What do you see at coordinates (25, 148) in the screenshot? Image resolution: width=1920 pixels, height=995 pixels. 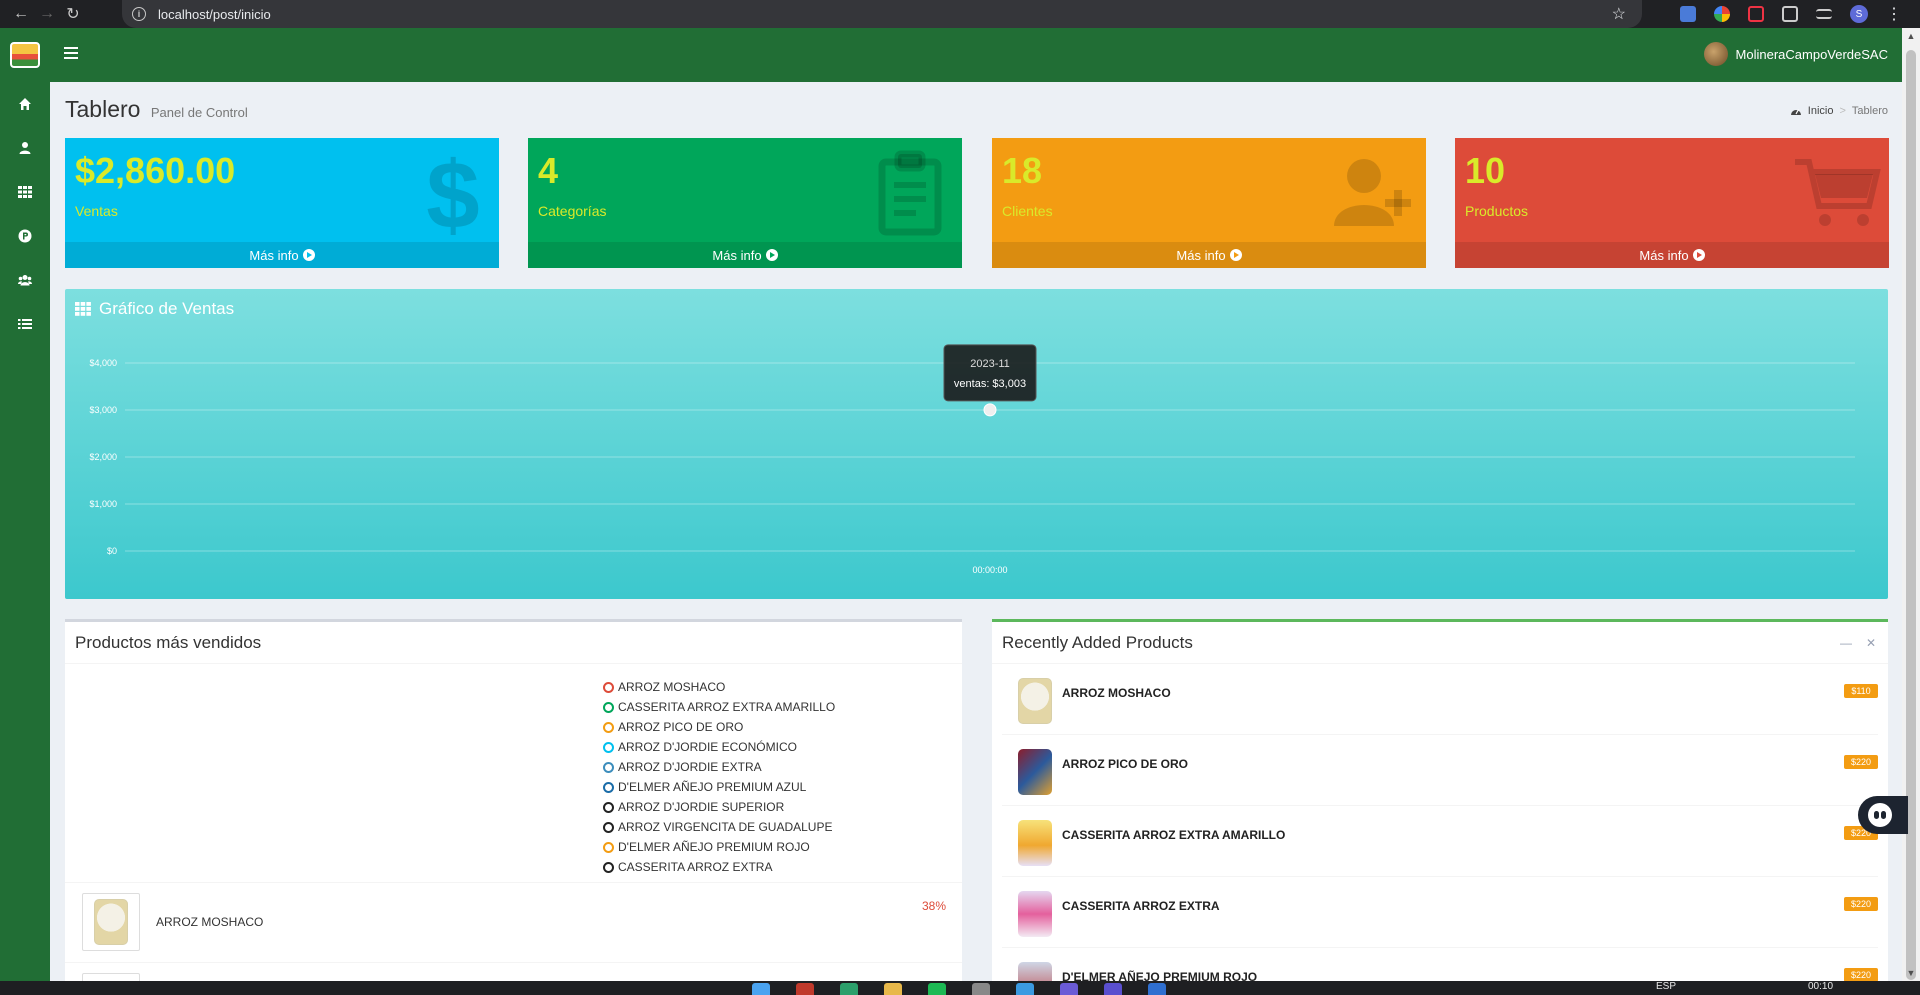 I see `sidebar-item-user` at bounding box center [25, 148].